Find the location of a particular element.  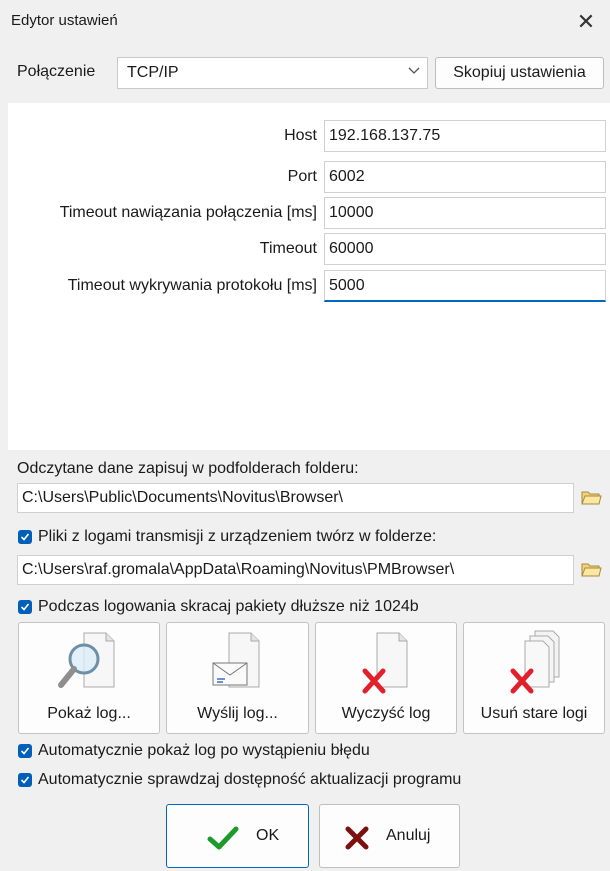

connection-select: TCP/IP is located at coordinates (272, 73).